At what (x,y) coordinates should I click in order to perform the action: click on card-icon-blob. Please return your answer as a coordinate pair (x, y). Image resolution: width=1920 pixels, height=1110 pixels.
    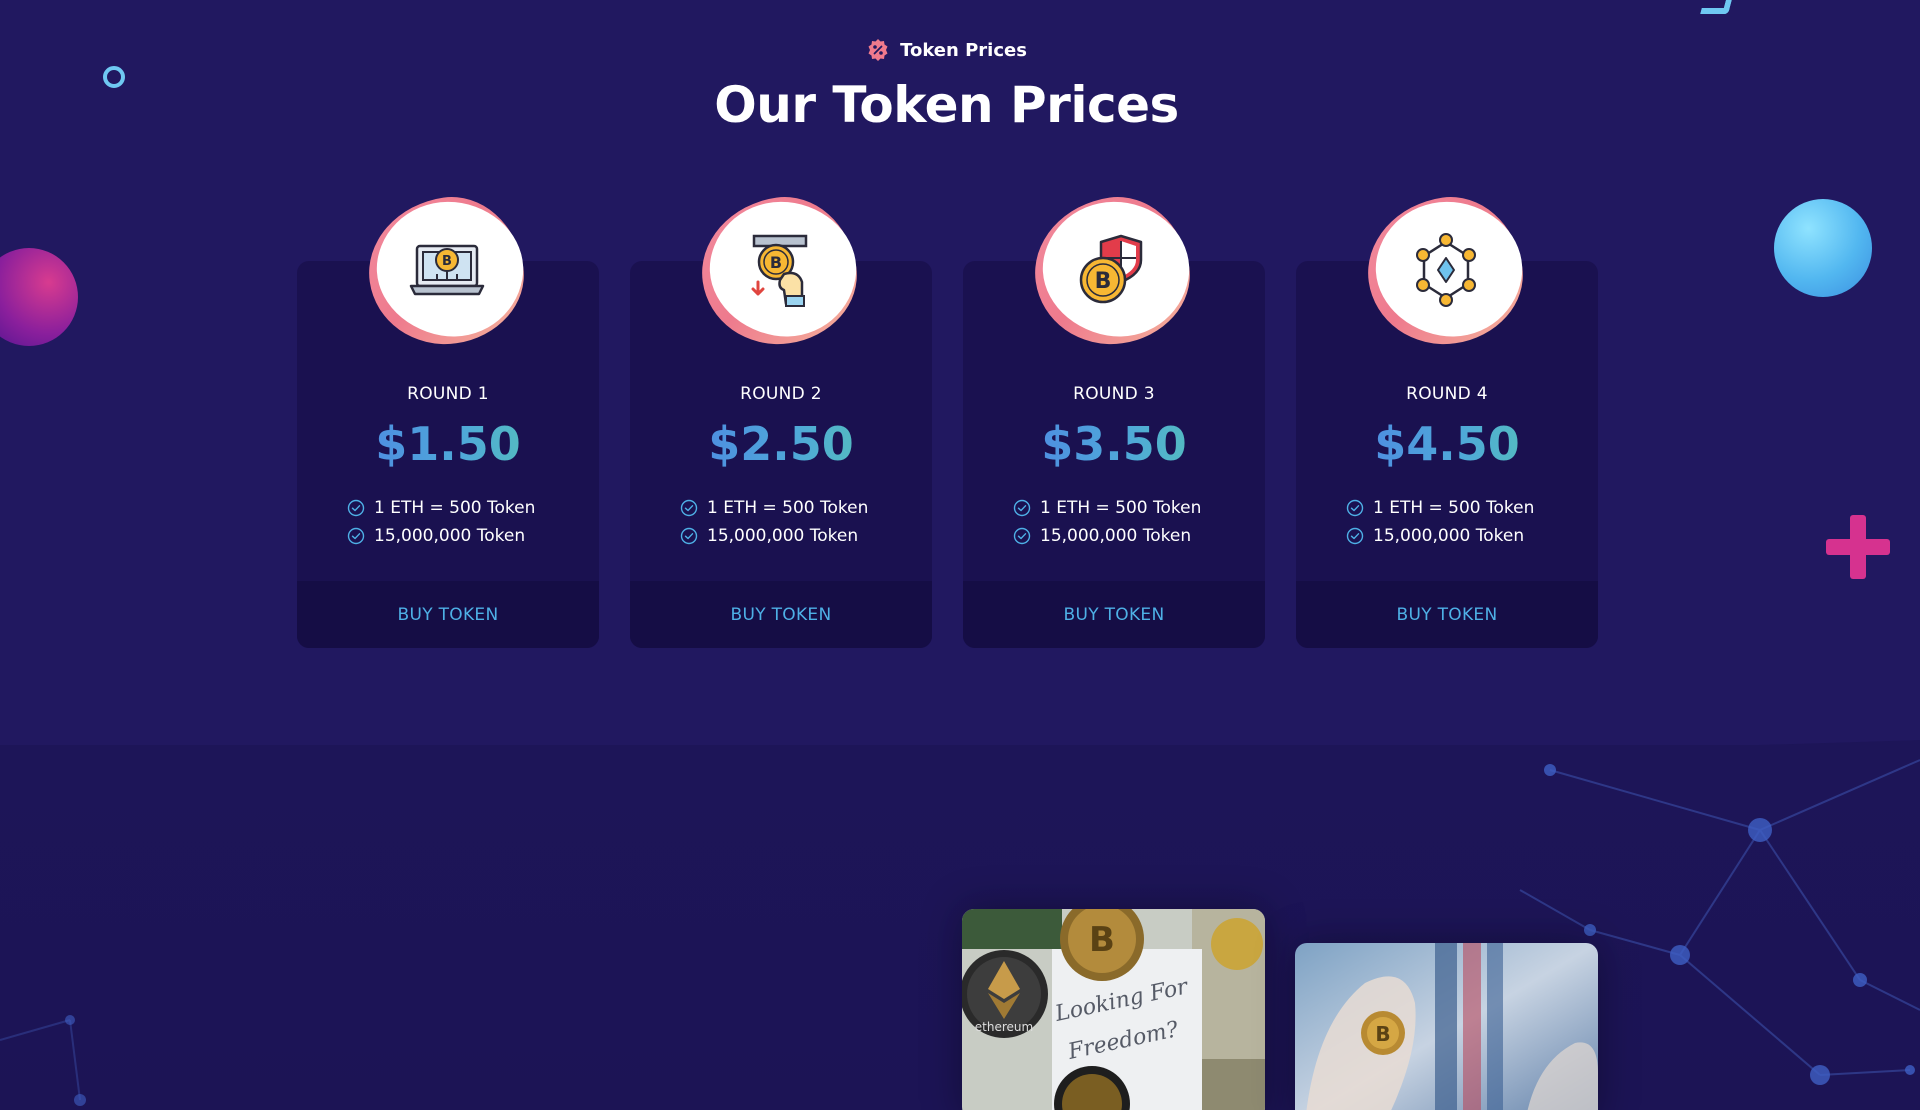
    Looking at the image, I should click on (1445, 271).